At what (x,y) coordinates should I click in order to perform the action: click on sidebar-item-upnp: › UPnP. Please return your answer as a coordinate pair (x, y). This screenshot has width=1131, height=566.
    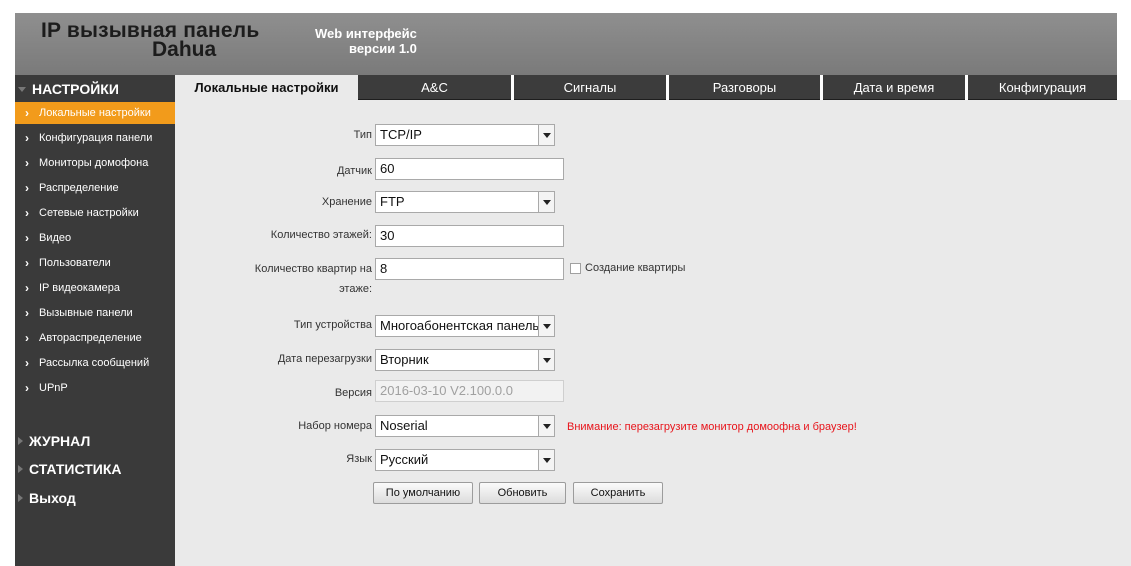
    Looking at the image, I should click on (95, 388).